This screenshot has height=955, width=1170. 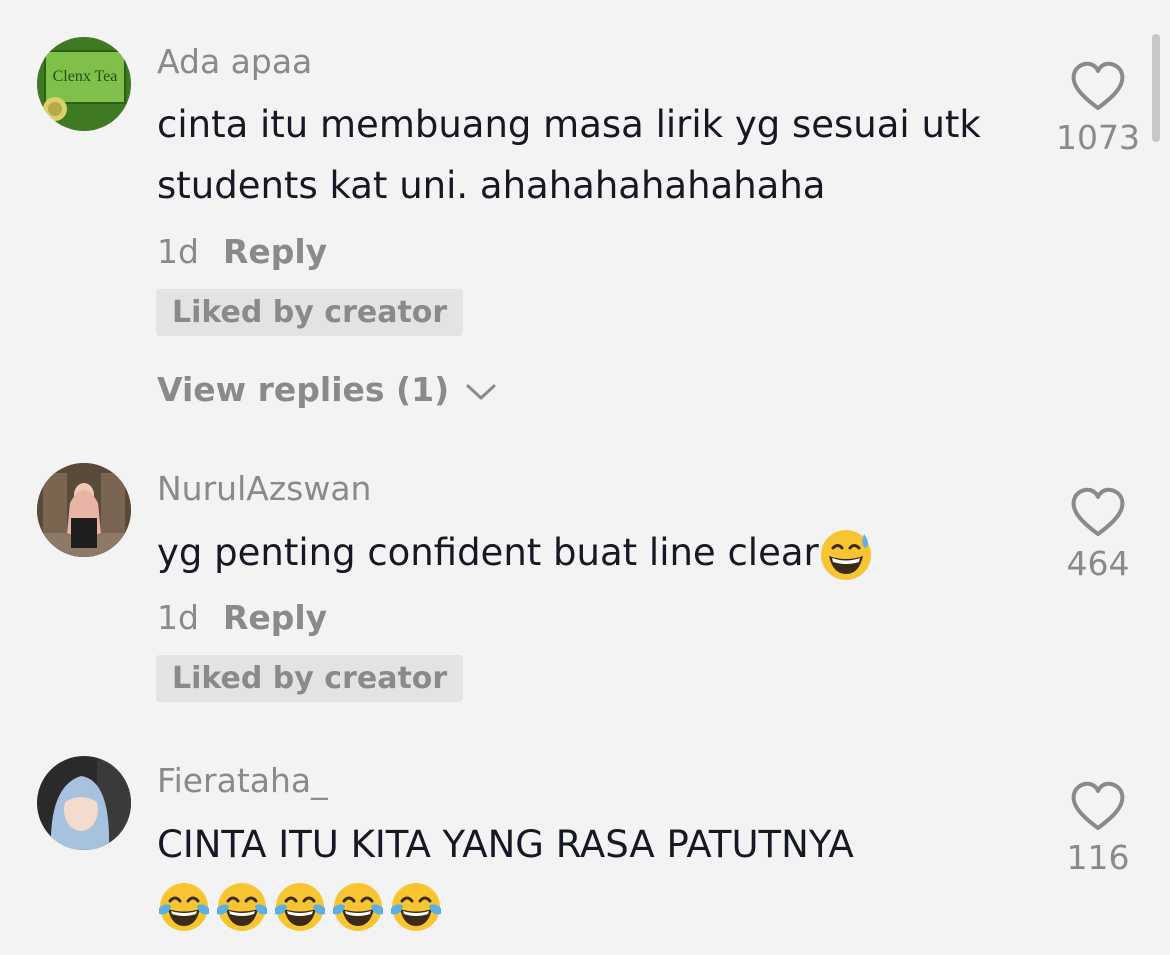 I want to click on comment-username: Fierataha_, so click(x=242, y=780).